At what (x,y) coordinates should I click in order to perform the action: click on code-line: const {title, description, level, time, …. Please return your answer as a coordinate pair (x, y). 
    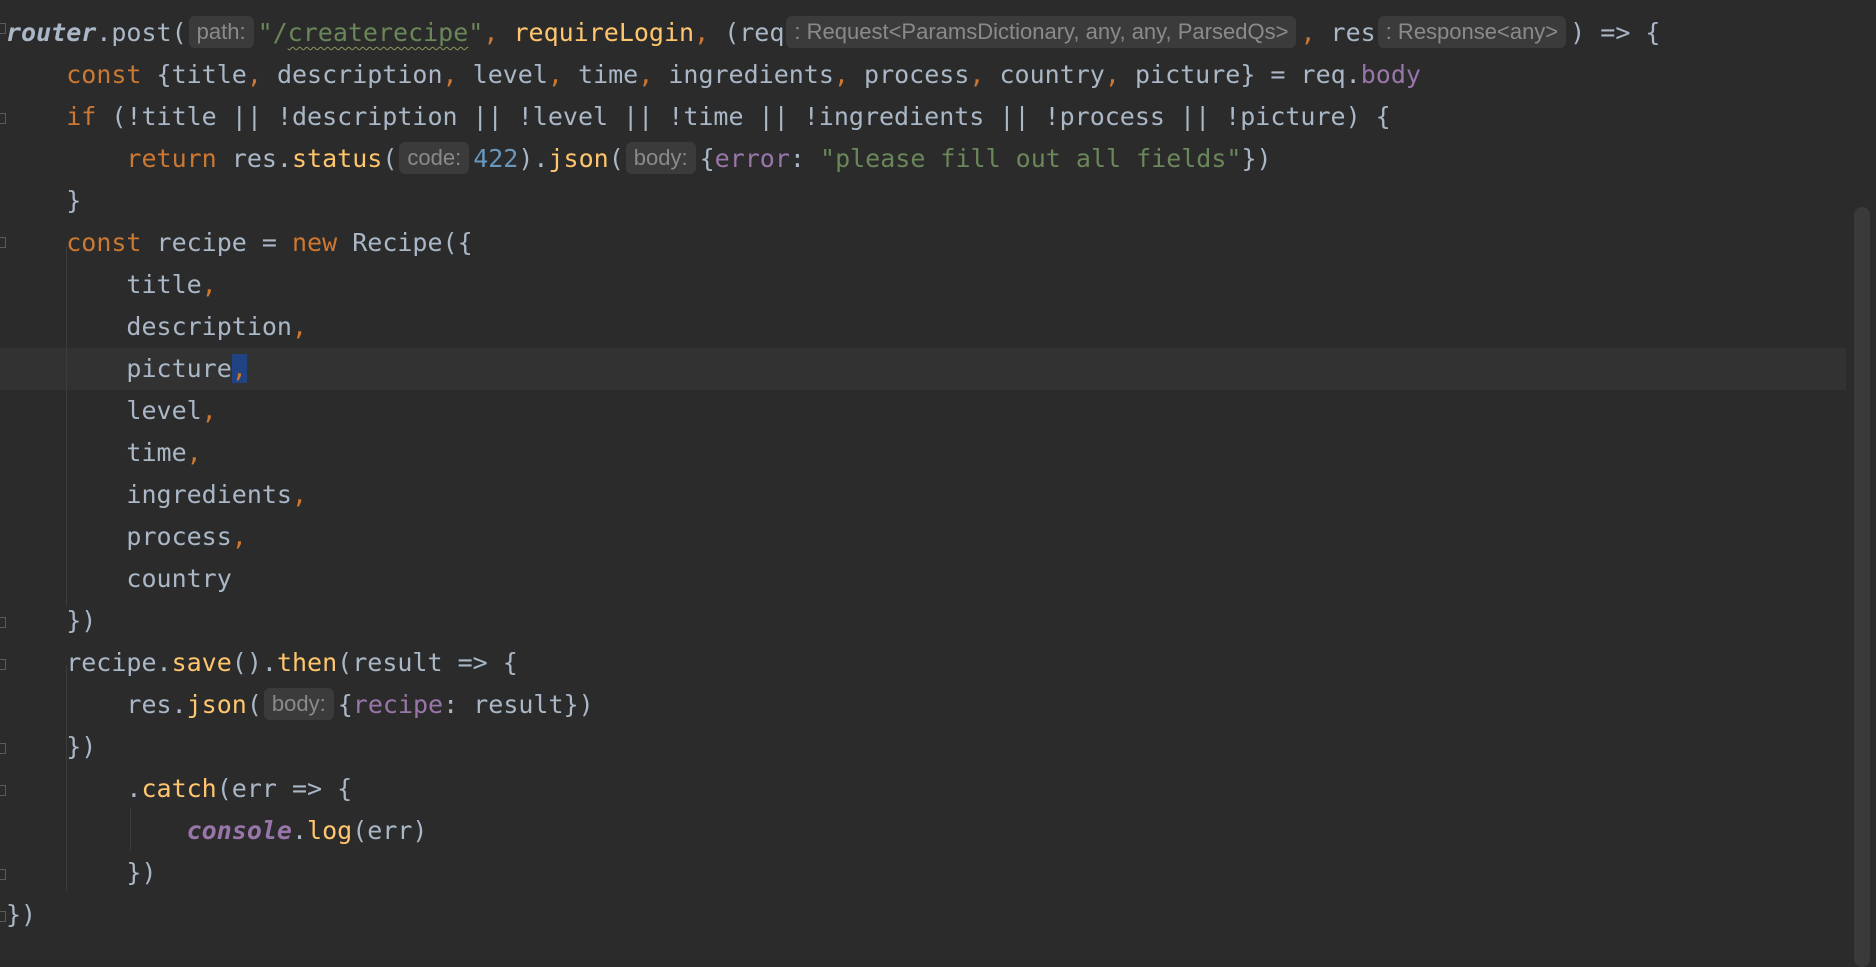
    Looking at the image, I should click on (923, 75).